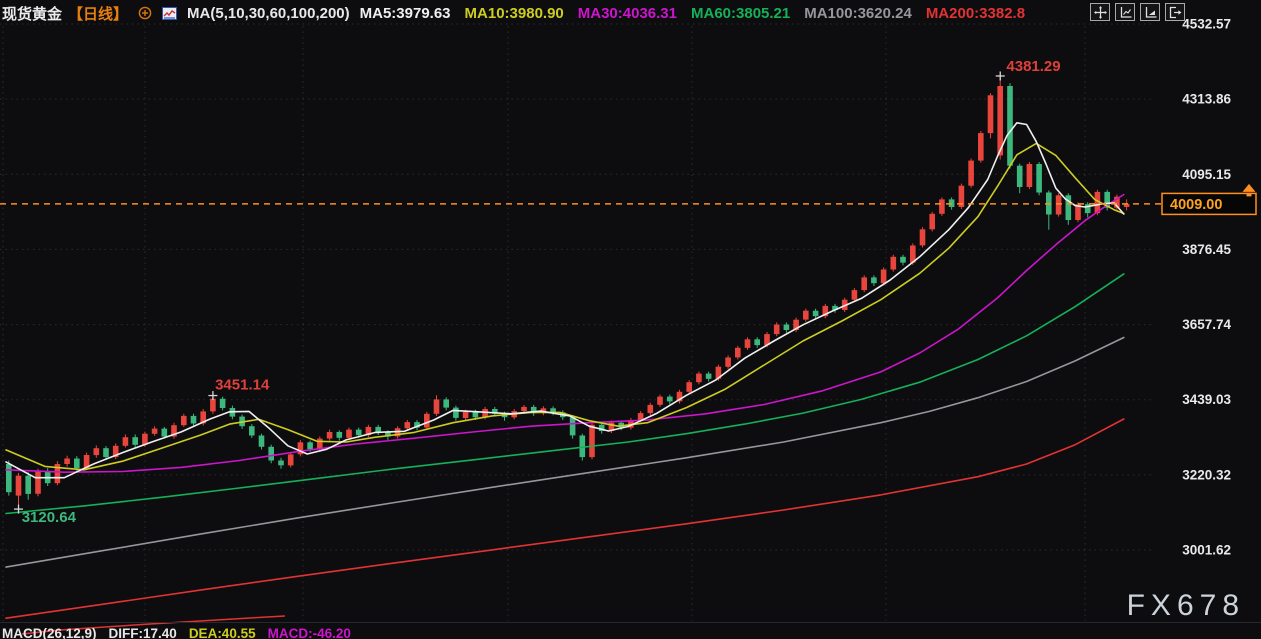 Image resolution: width=1261 pixels, height=639 pixels. I want to click on ma-legend-item: MA60:3805.21, so click(741, 13).